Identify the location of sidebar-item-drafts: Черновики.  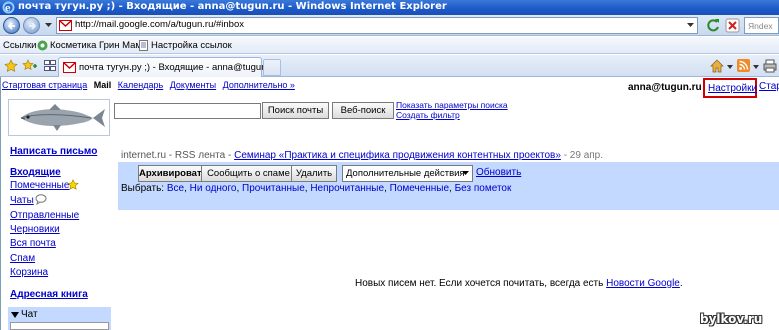
(35, 229).